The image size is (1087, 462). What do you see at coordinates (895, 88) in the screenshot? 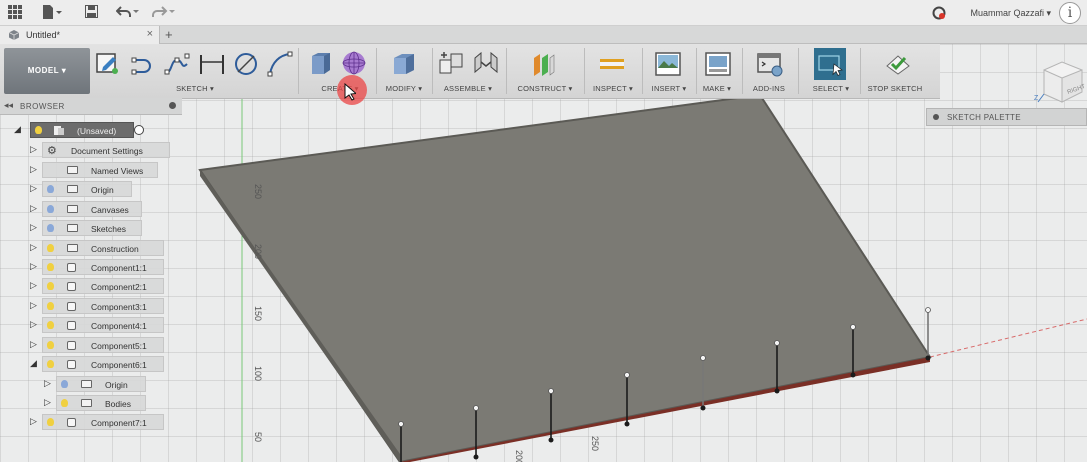
I see `stop-sketch-label: STOP SKETCH` at bounding box center [895, 88].